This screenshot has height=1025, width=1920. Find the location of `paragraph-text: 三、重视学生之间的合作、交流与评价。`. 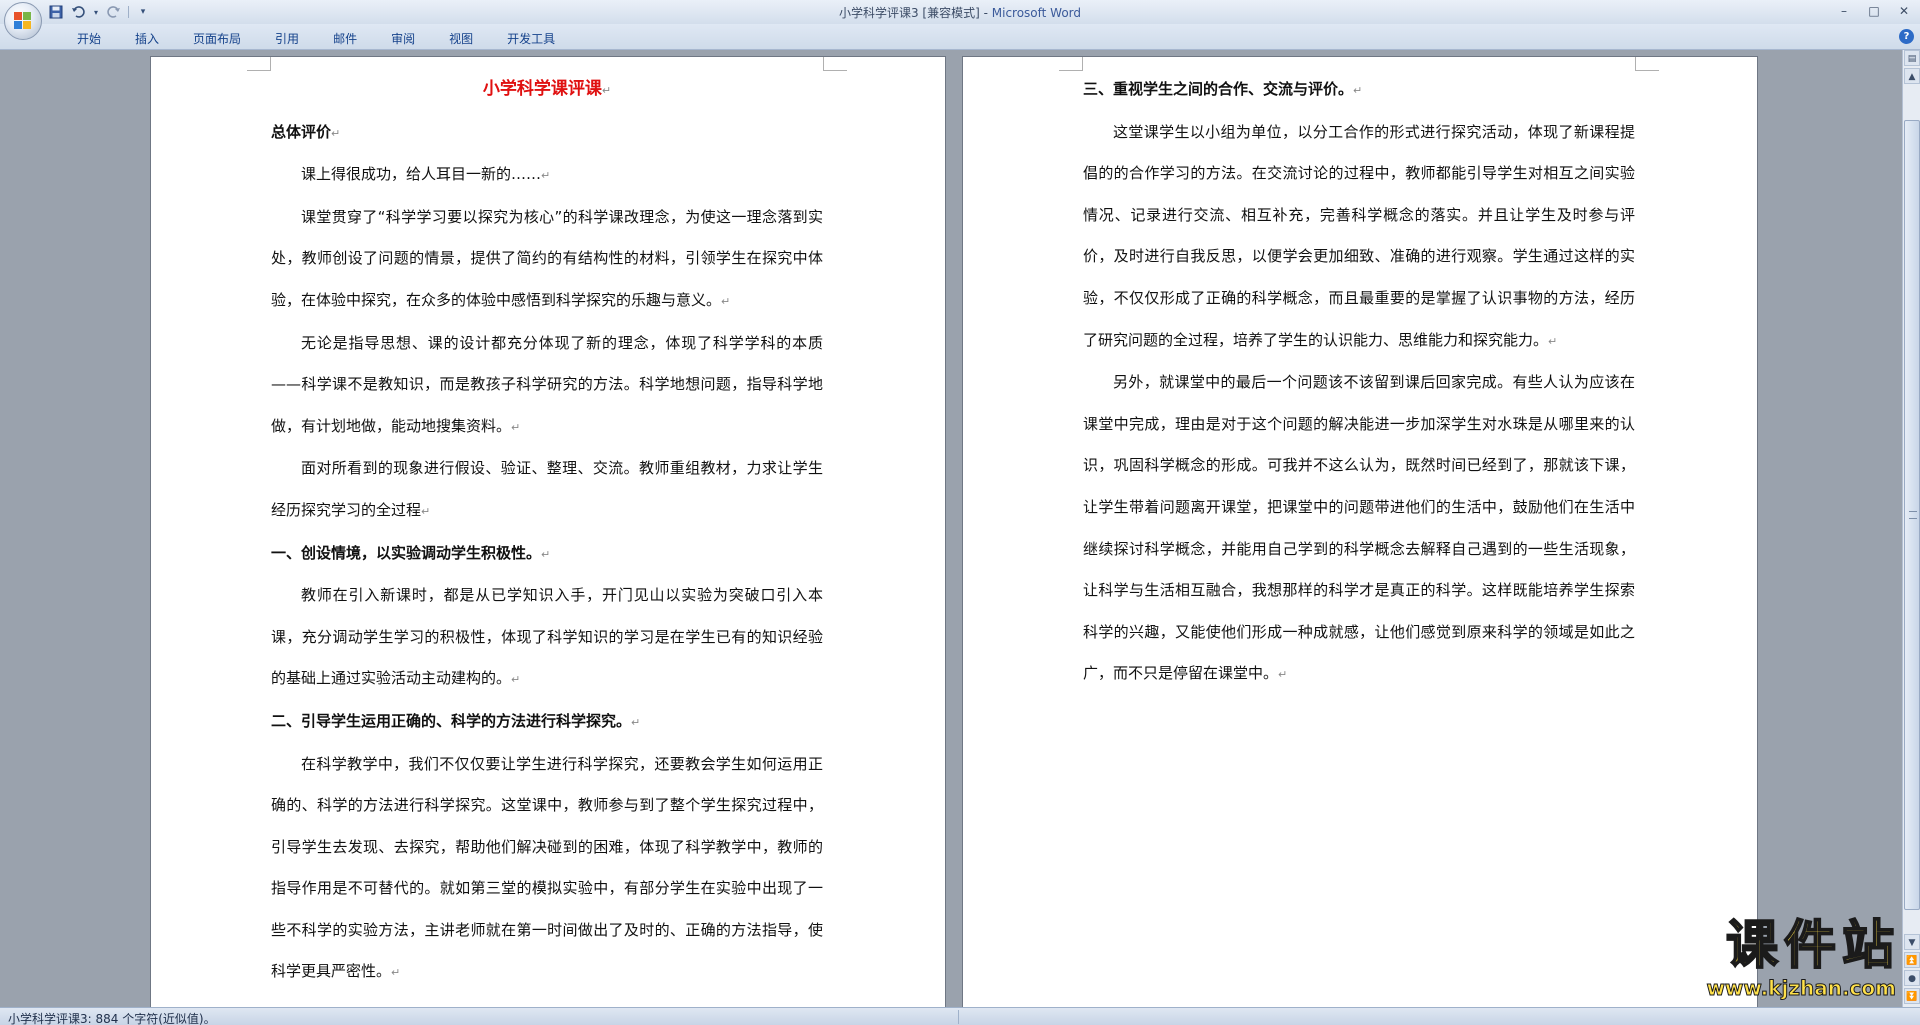

paragraph-text: 三、重视学生之间的合作、交流与评价。 is located at coordinates (1218, 89).